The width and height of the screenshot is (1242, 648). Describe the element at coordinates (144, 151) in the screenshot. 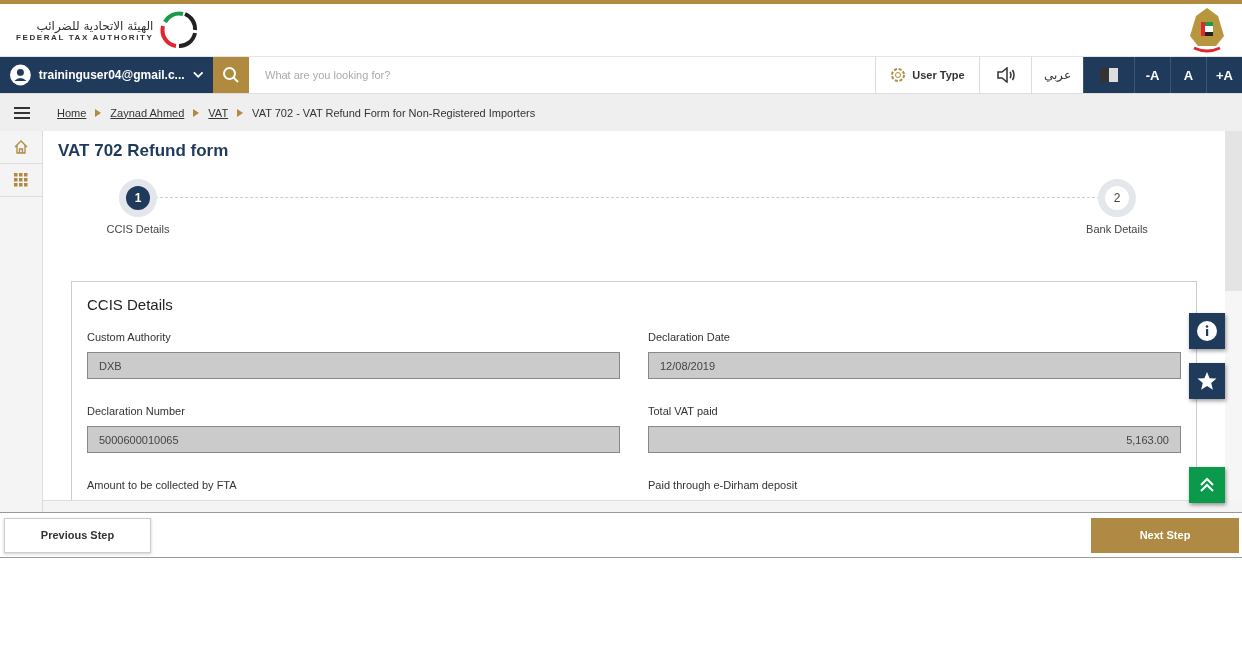

I see `page-title: VAT 702 Refund form` at that location.